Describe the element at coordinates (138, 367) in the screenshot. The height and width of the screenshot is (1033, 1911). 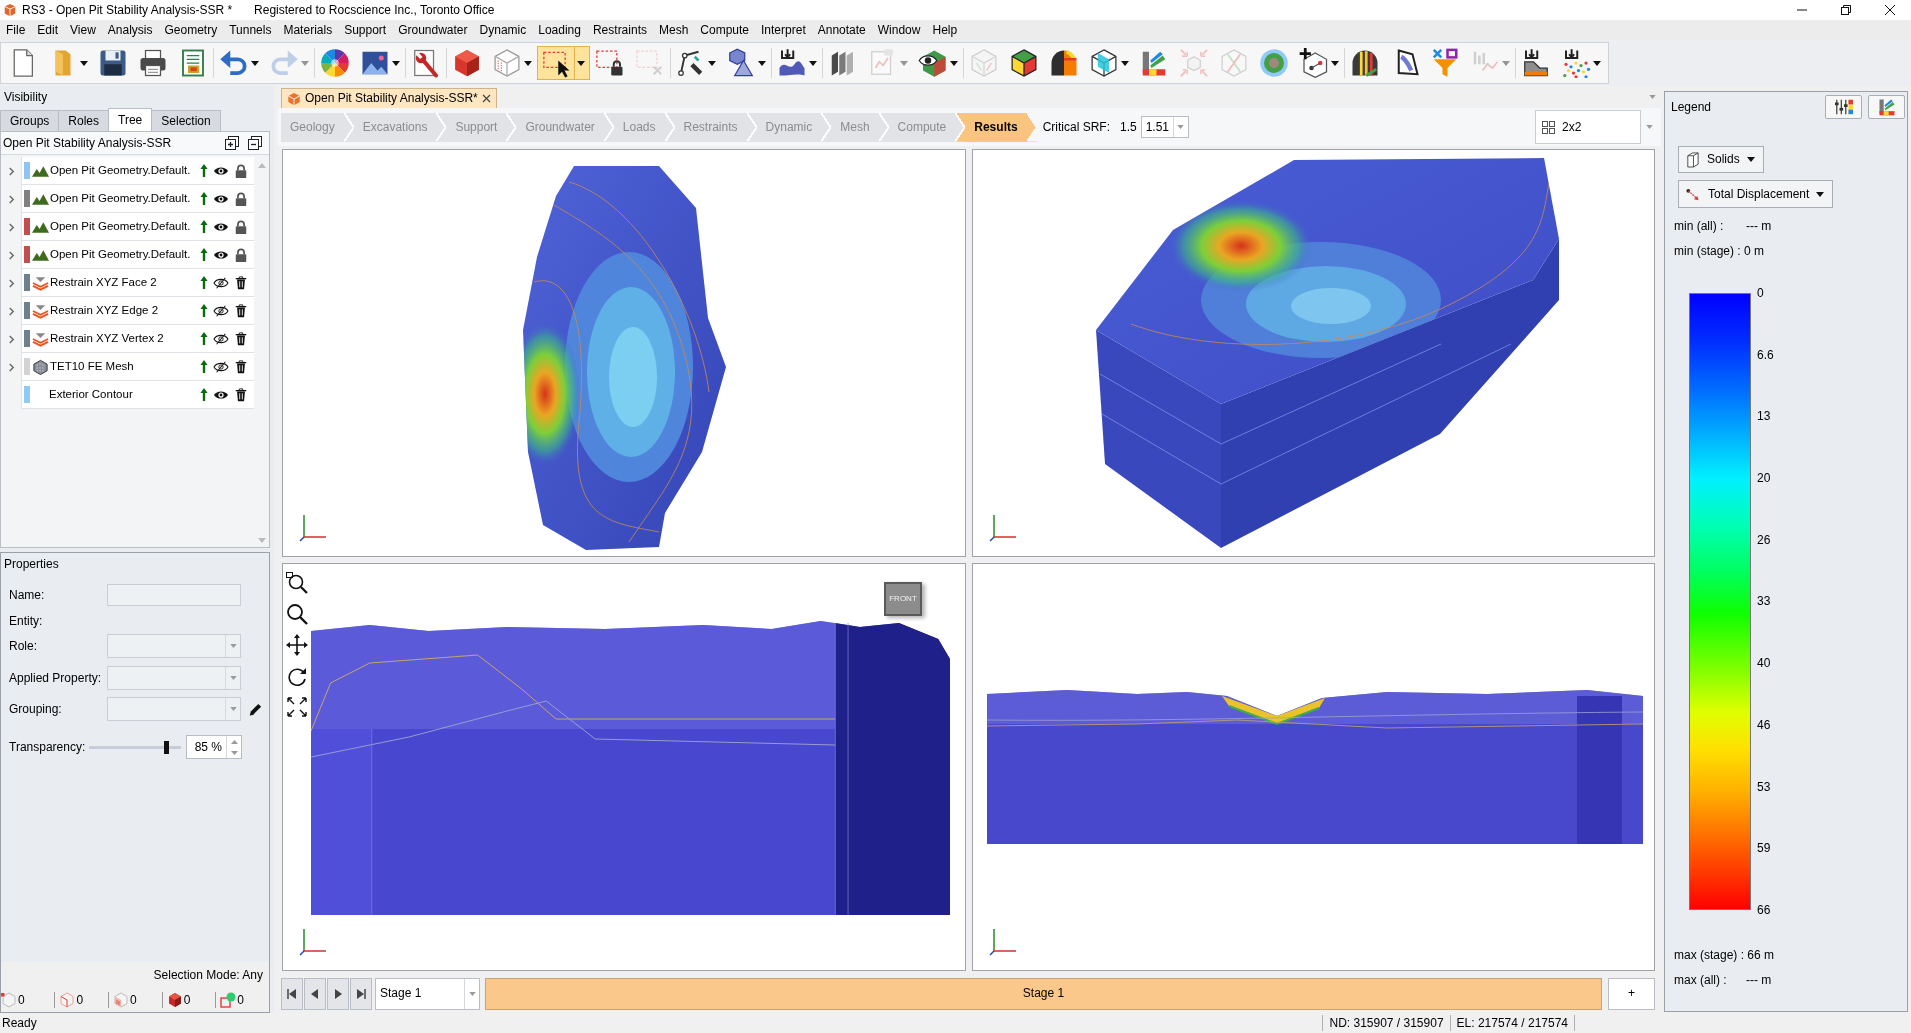
I see `tree-row: TET10 FE Mesh` at that location.